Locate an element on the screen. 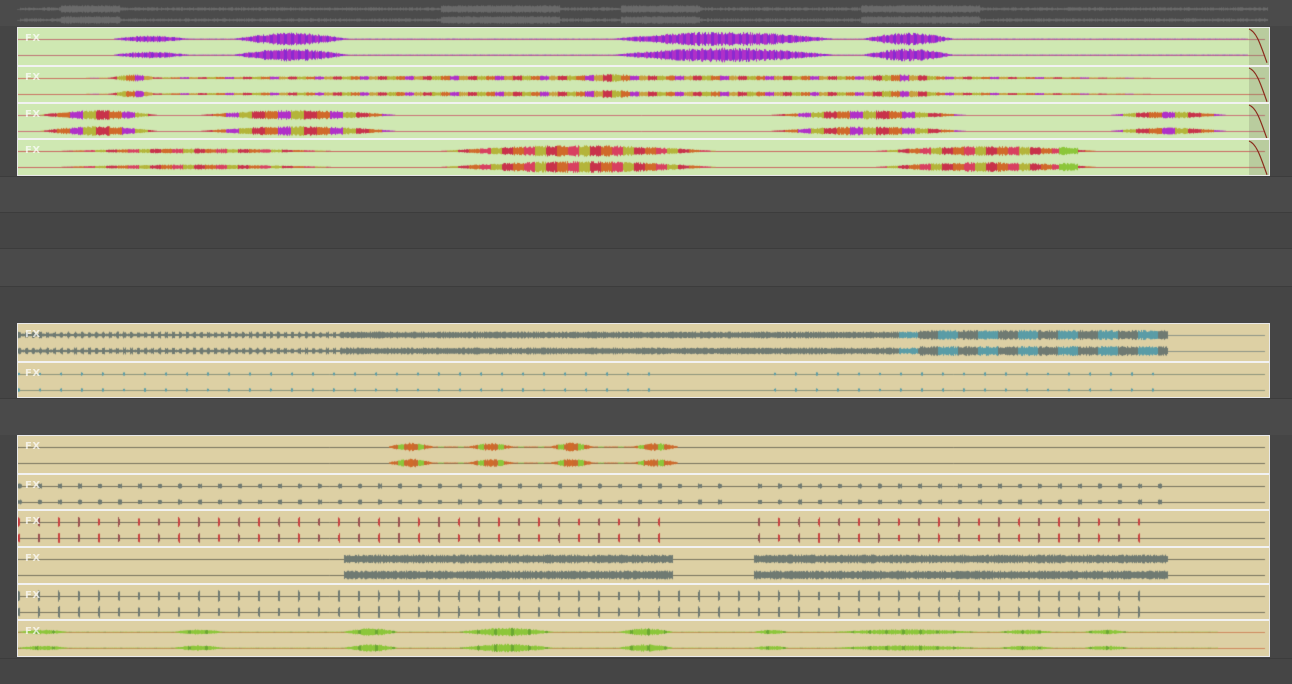  master-waveform is located at coordinates (646, 13).